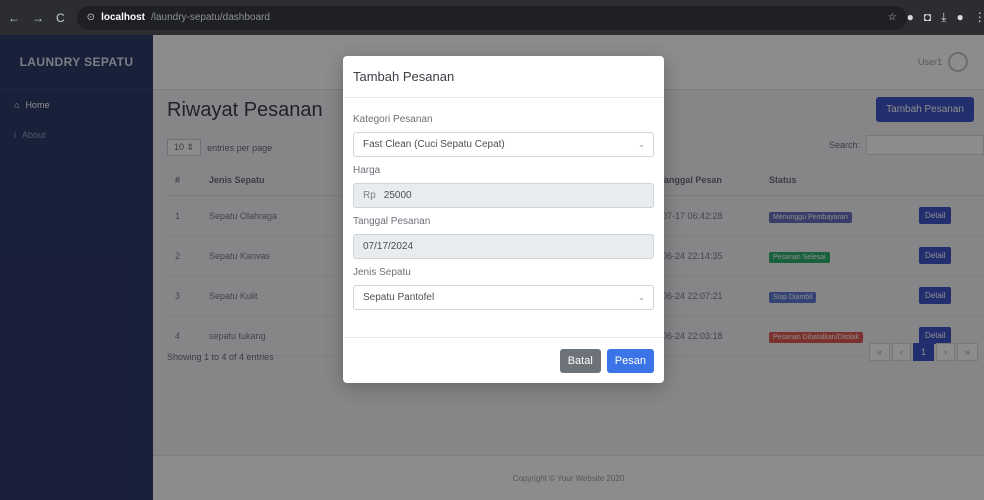 The height and width of the screenshot is (500, 984). What do you see at coordinates (123, 17) in the screenshot?
I see `url-host: localhost` at bounding box center [123, 17].